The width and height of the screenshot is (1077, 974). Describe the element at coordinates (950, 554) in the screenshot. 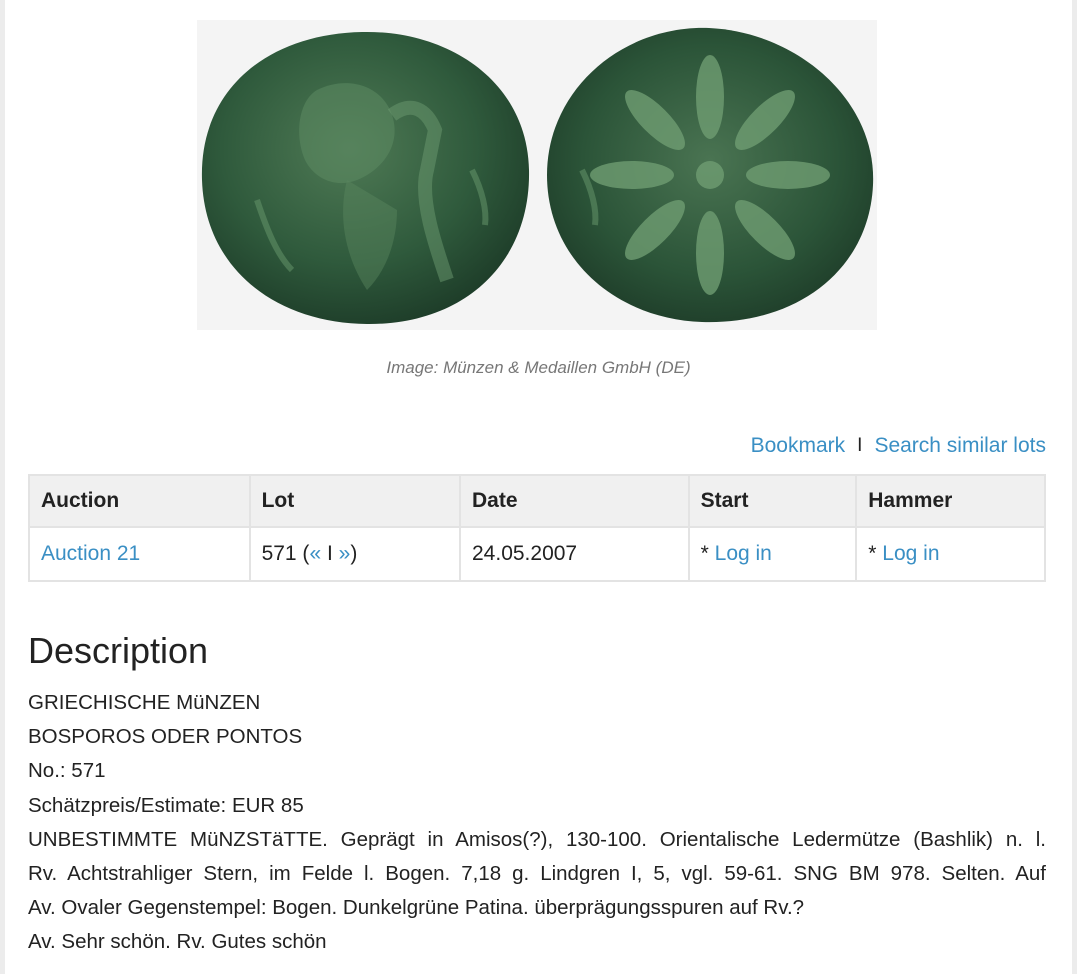

I see `cell-hammer: * Log in` at that location.